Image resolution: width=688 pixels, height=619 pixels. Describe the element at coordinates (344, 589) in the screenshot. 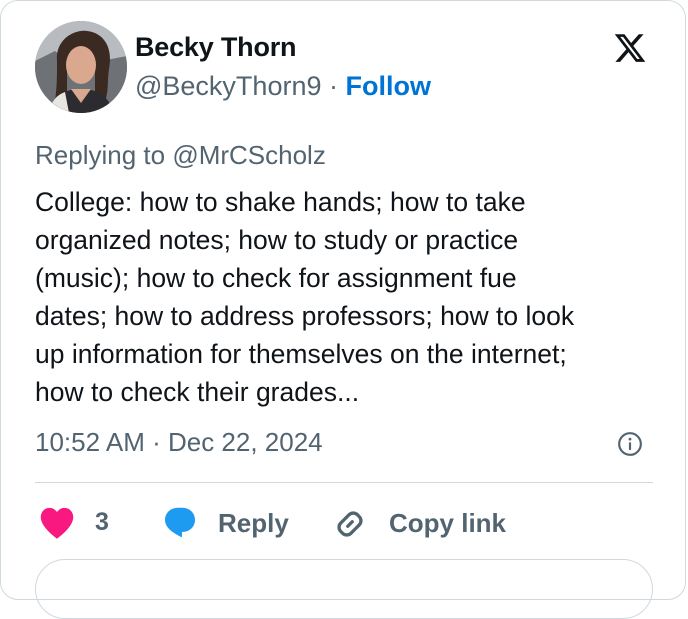

I see `read-replies-button` at that location.